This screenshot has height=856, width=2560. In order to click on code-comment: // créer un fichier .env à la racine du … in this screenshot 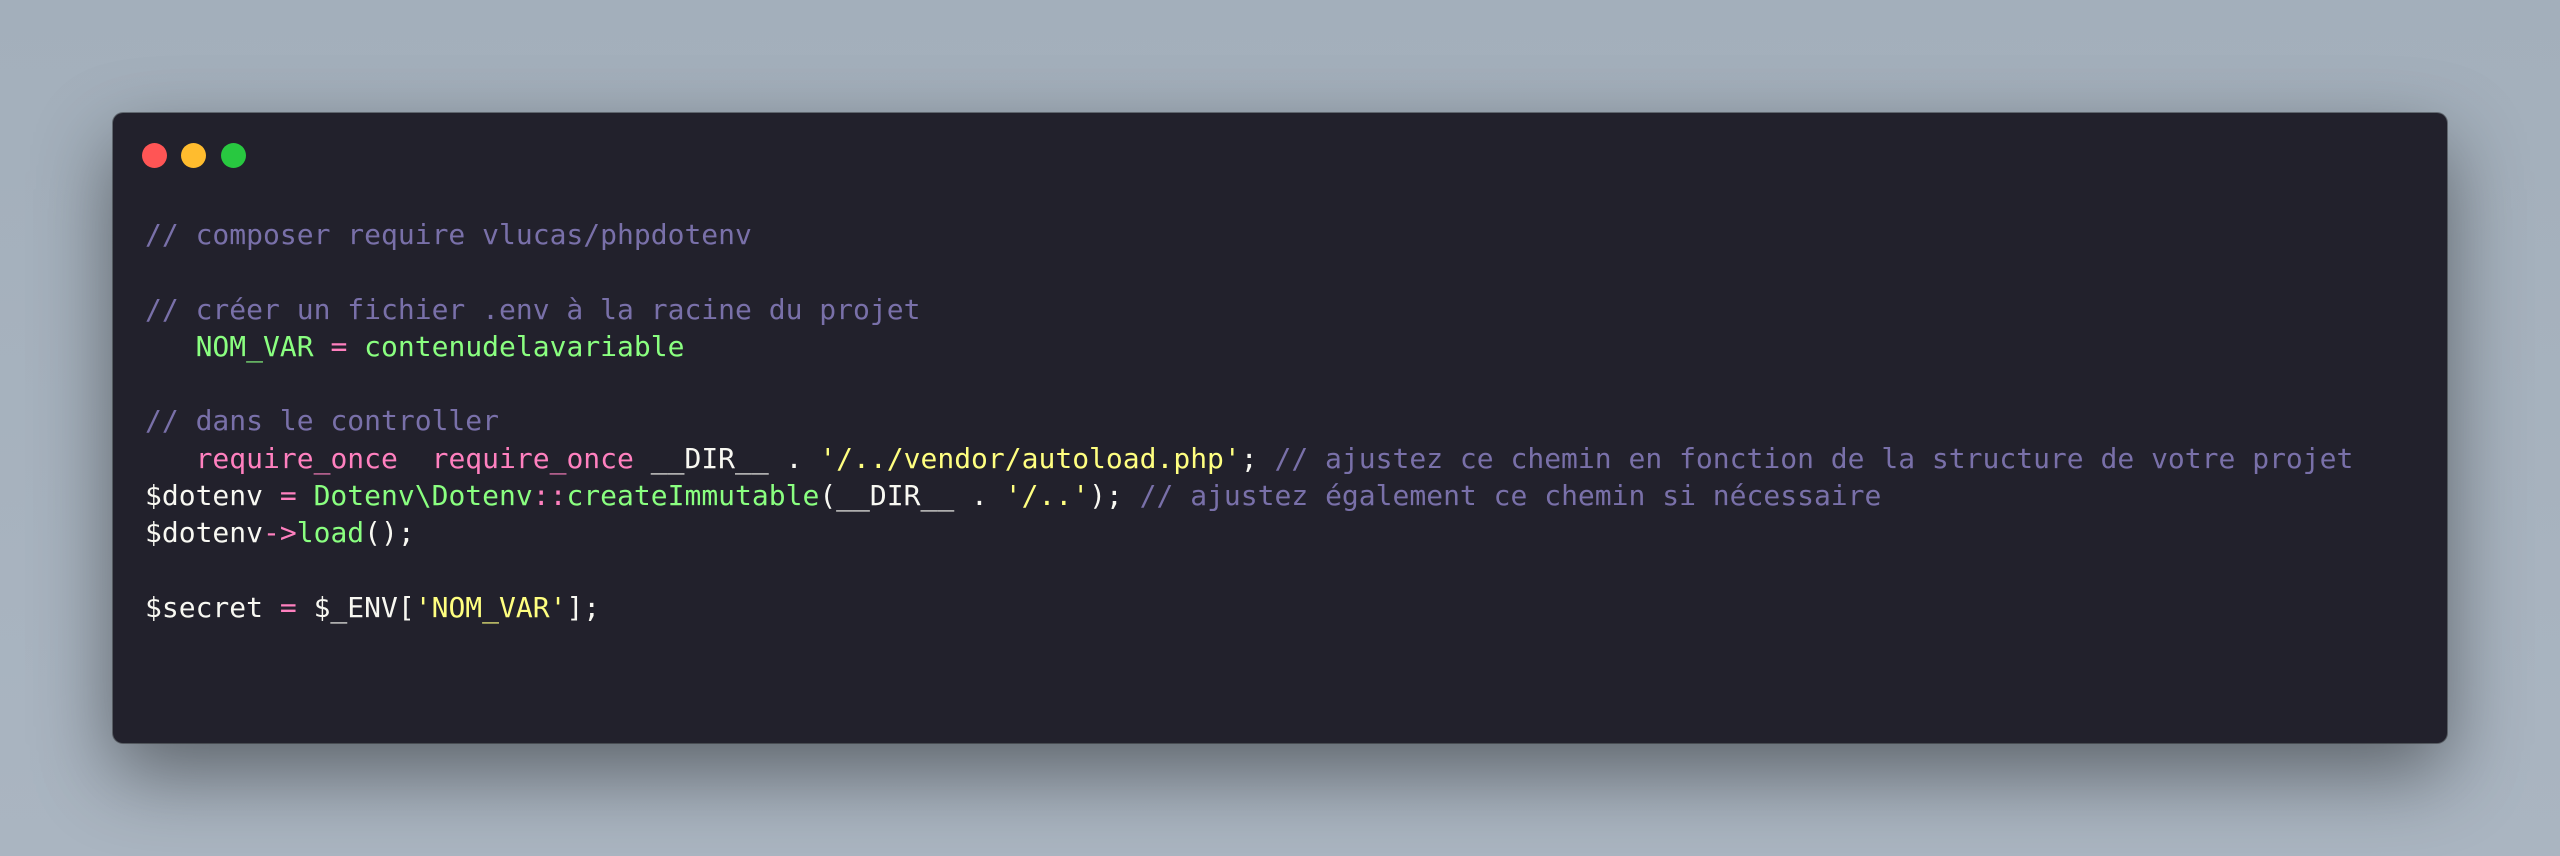, I will do `click(533, 309)`.